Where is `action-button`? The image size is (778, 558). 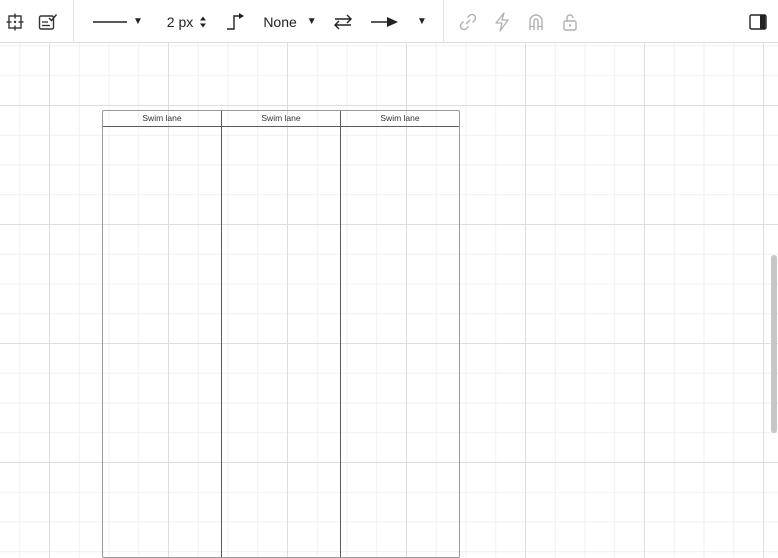 action-button is located at coordinates (502, 21).